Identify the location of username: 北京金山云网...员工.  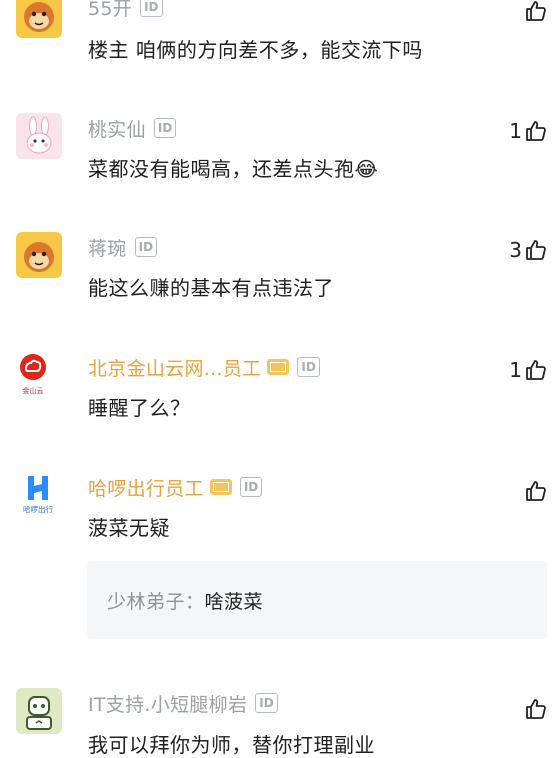
(174, 367).